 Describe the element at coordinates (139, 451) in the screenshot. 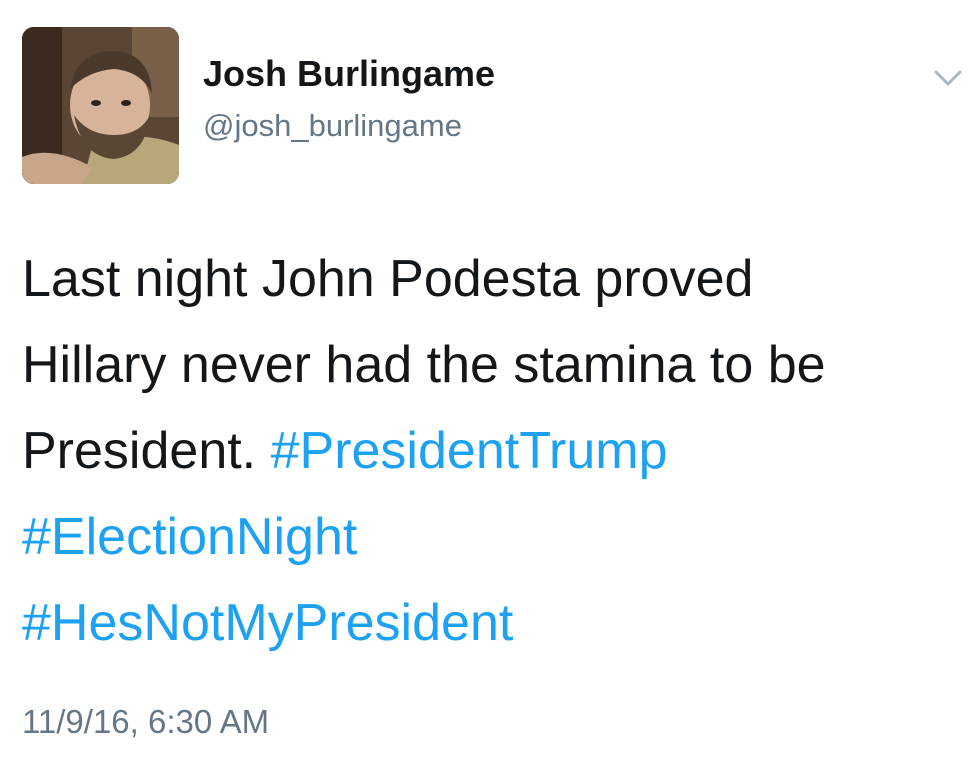

I see `tweet-text-fragment: President.` at that location.